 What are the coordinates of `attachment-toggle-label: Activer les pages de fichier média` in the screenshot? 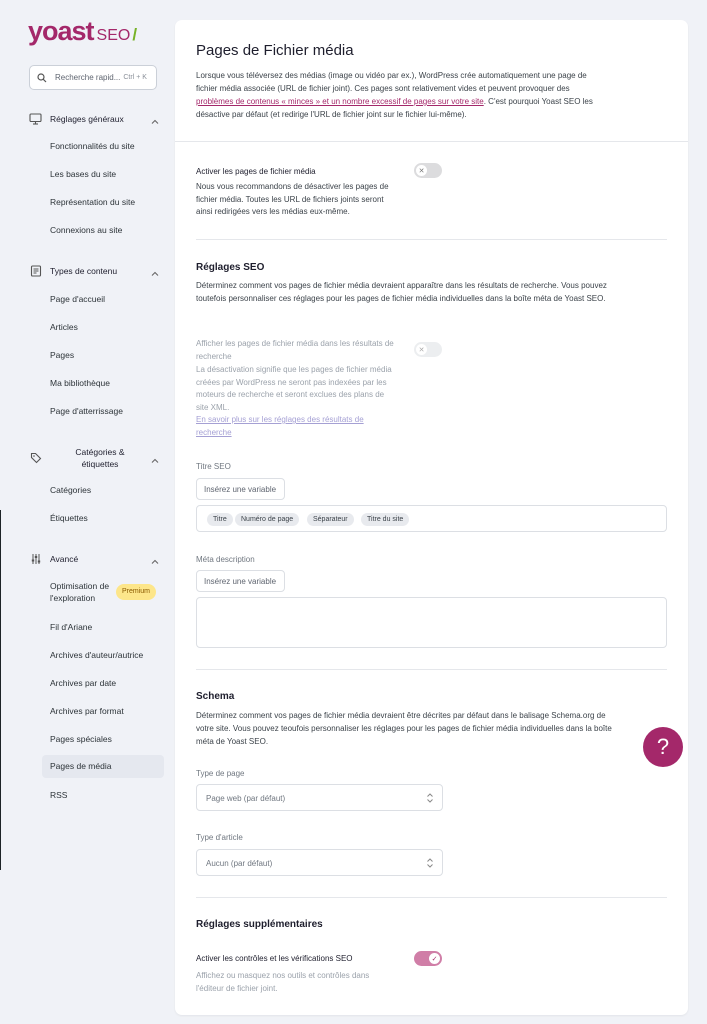 It's located at (256, 171).